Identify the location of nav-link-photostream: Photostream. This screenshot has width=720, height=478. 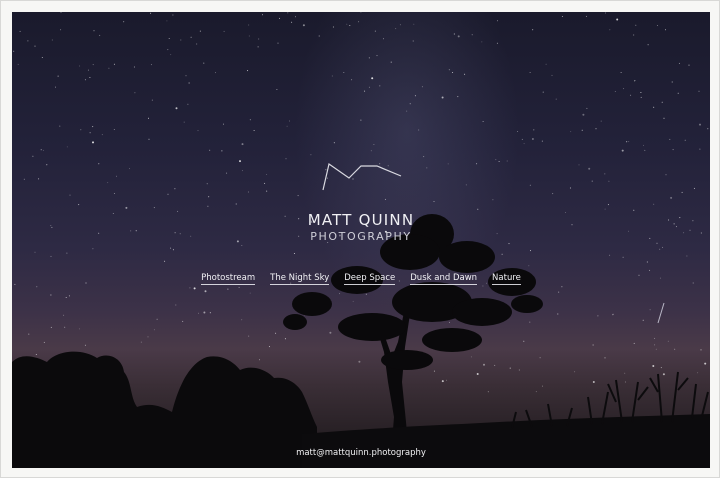
(228, 279).